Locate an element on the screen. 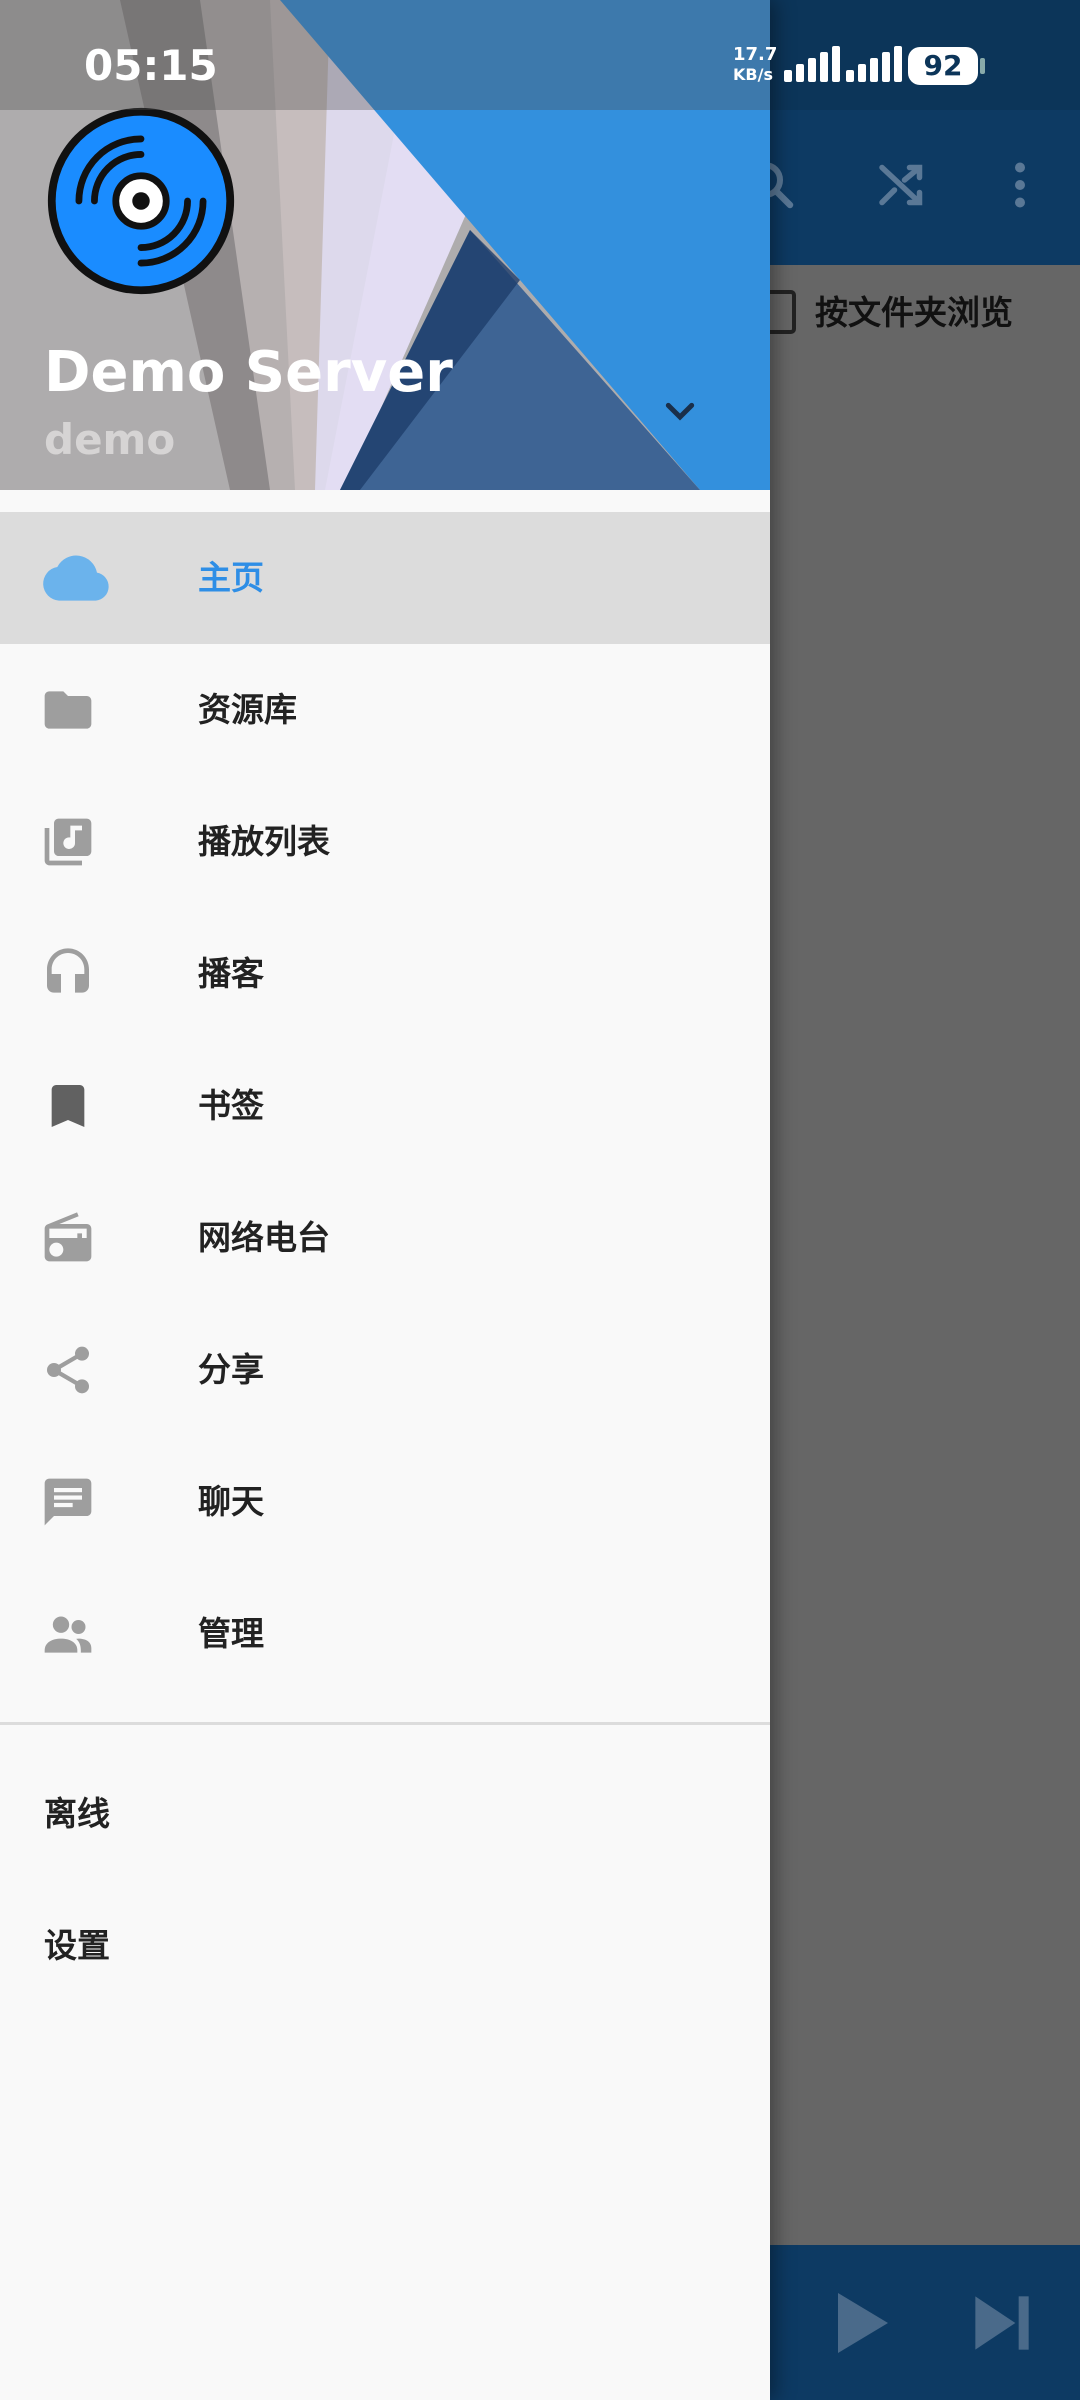 The image size is (1080, 2400). battery-indicator: 92 is located at coordinates (943, 66).